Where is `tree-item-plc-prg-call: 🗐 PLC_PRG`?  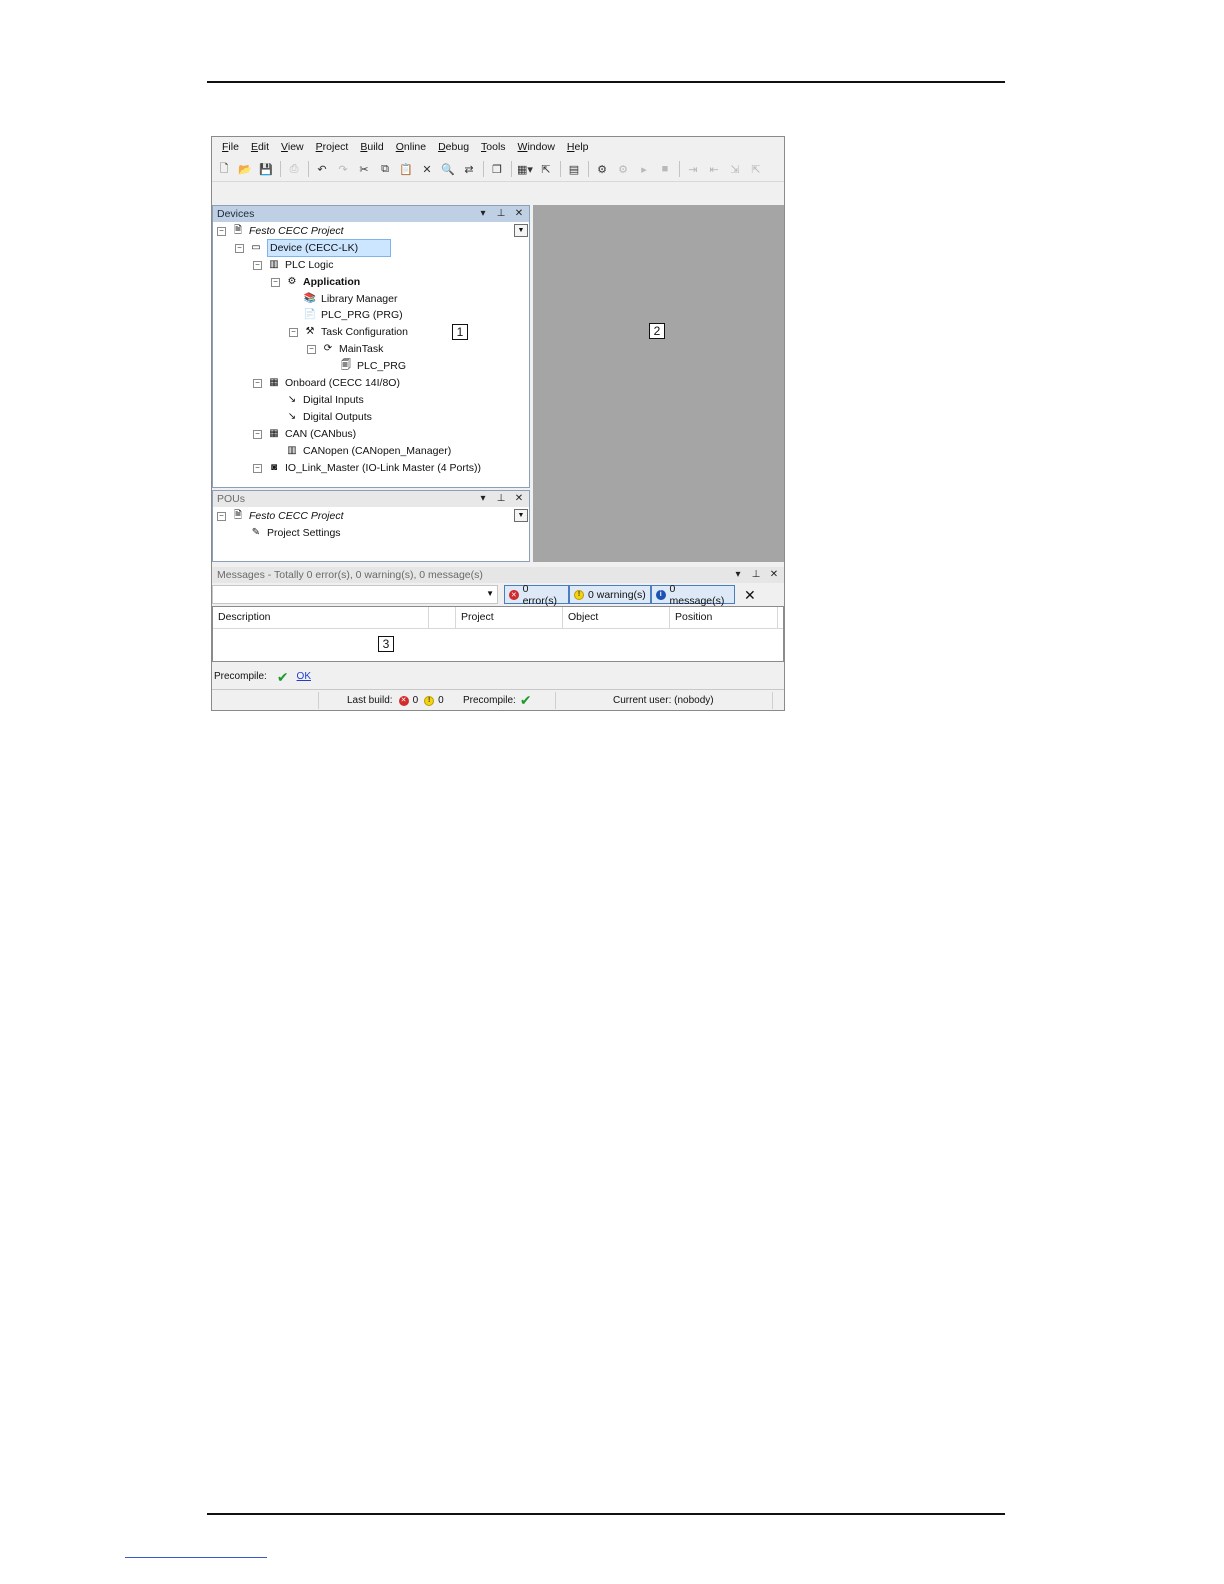 tree-item-plc-prg-call: 🗐 PLC_PRG is located at coordinates (372, 366).